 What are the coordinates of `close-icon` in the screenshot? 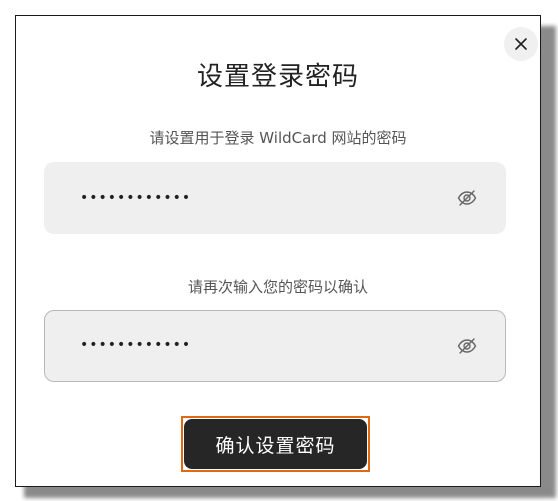 It's located at (521, 44).